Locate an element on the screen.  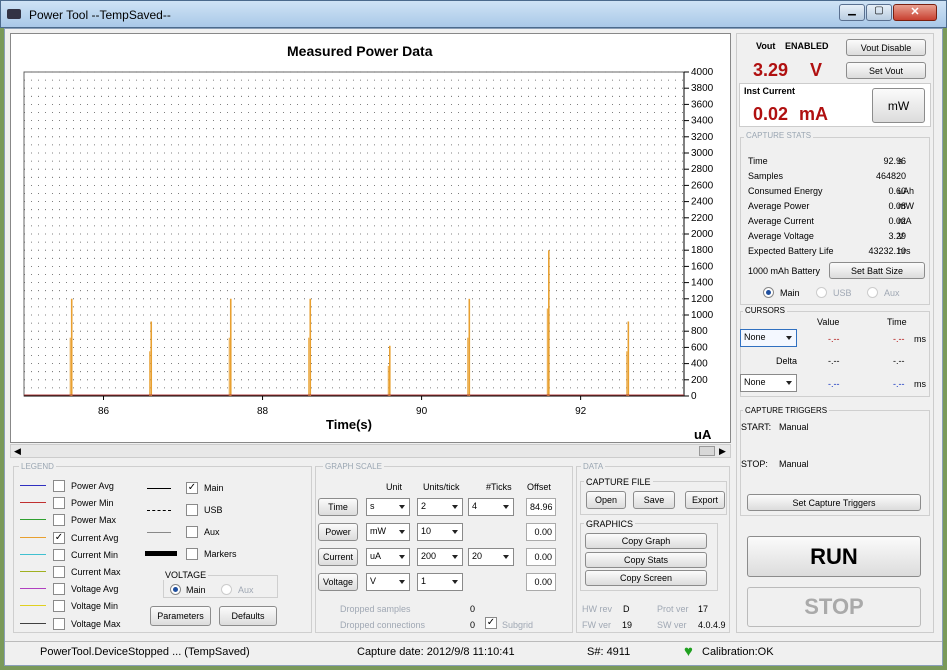
stats-usb-radio is located at coordinates (821, 292).